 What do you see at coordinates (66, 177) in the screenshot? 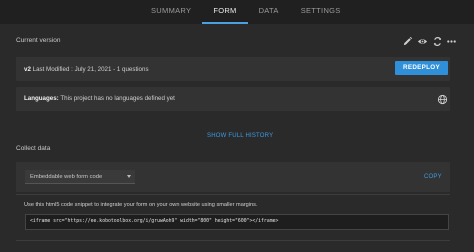
I see `embed-type-value: Embeddable web form code` at bounding box center [66, 177].